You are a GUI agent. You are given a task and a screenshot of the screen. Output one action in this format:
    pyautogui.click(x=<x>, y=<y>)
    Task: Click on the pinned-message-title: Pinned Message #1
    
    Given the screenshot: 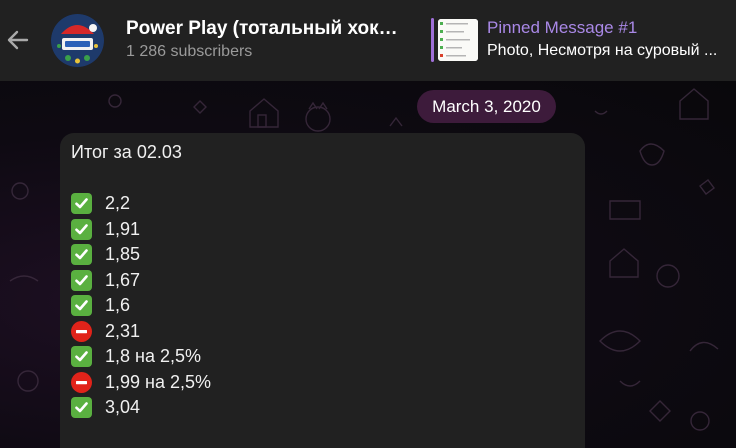 What is the action you would take?
    pyautogui.click(x=562, y=27)
    